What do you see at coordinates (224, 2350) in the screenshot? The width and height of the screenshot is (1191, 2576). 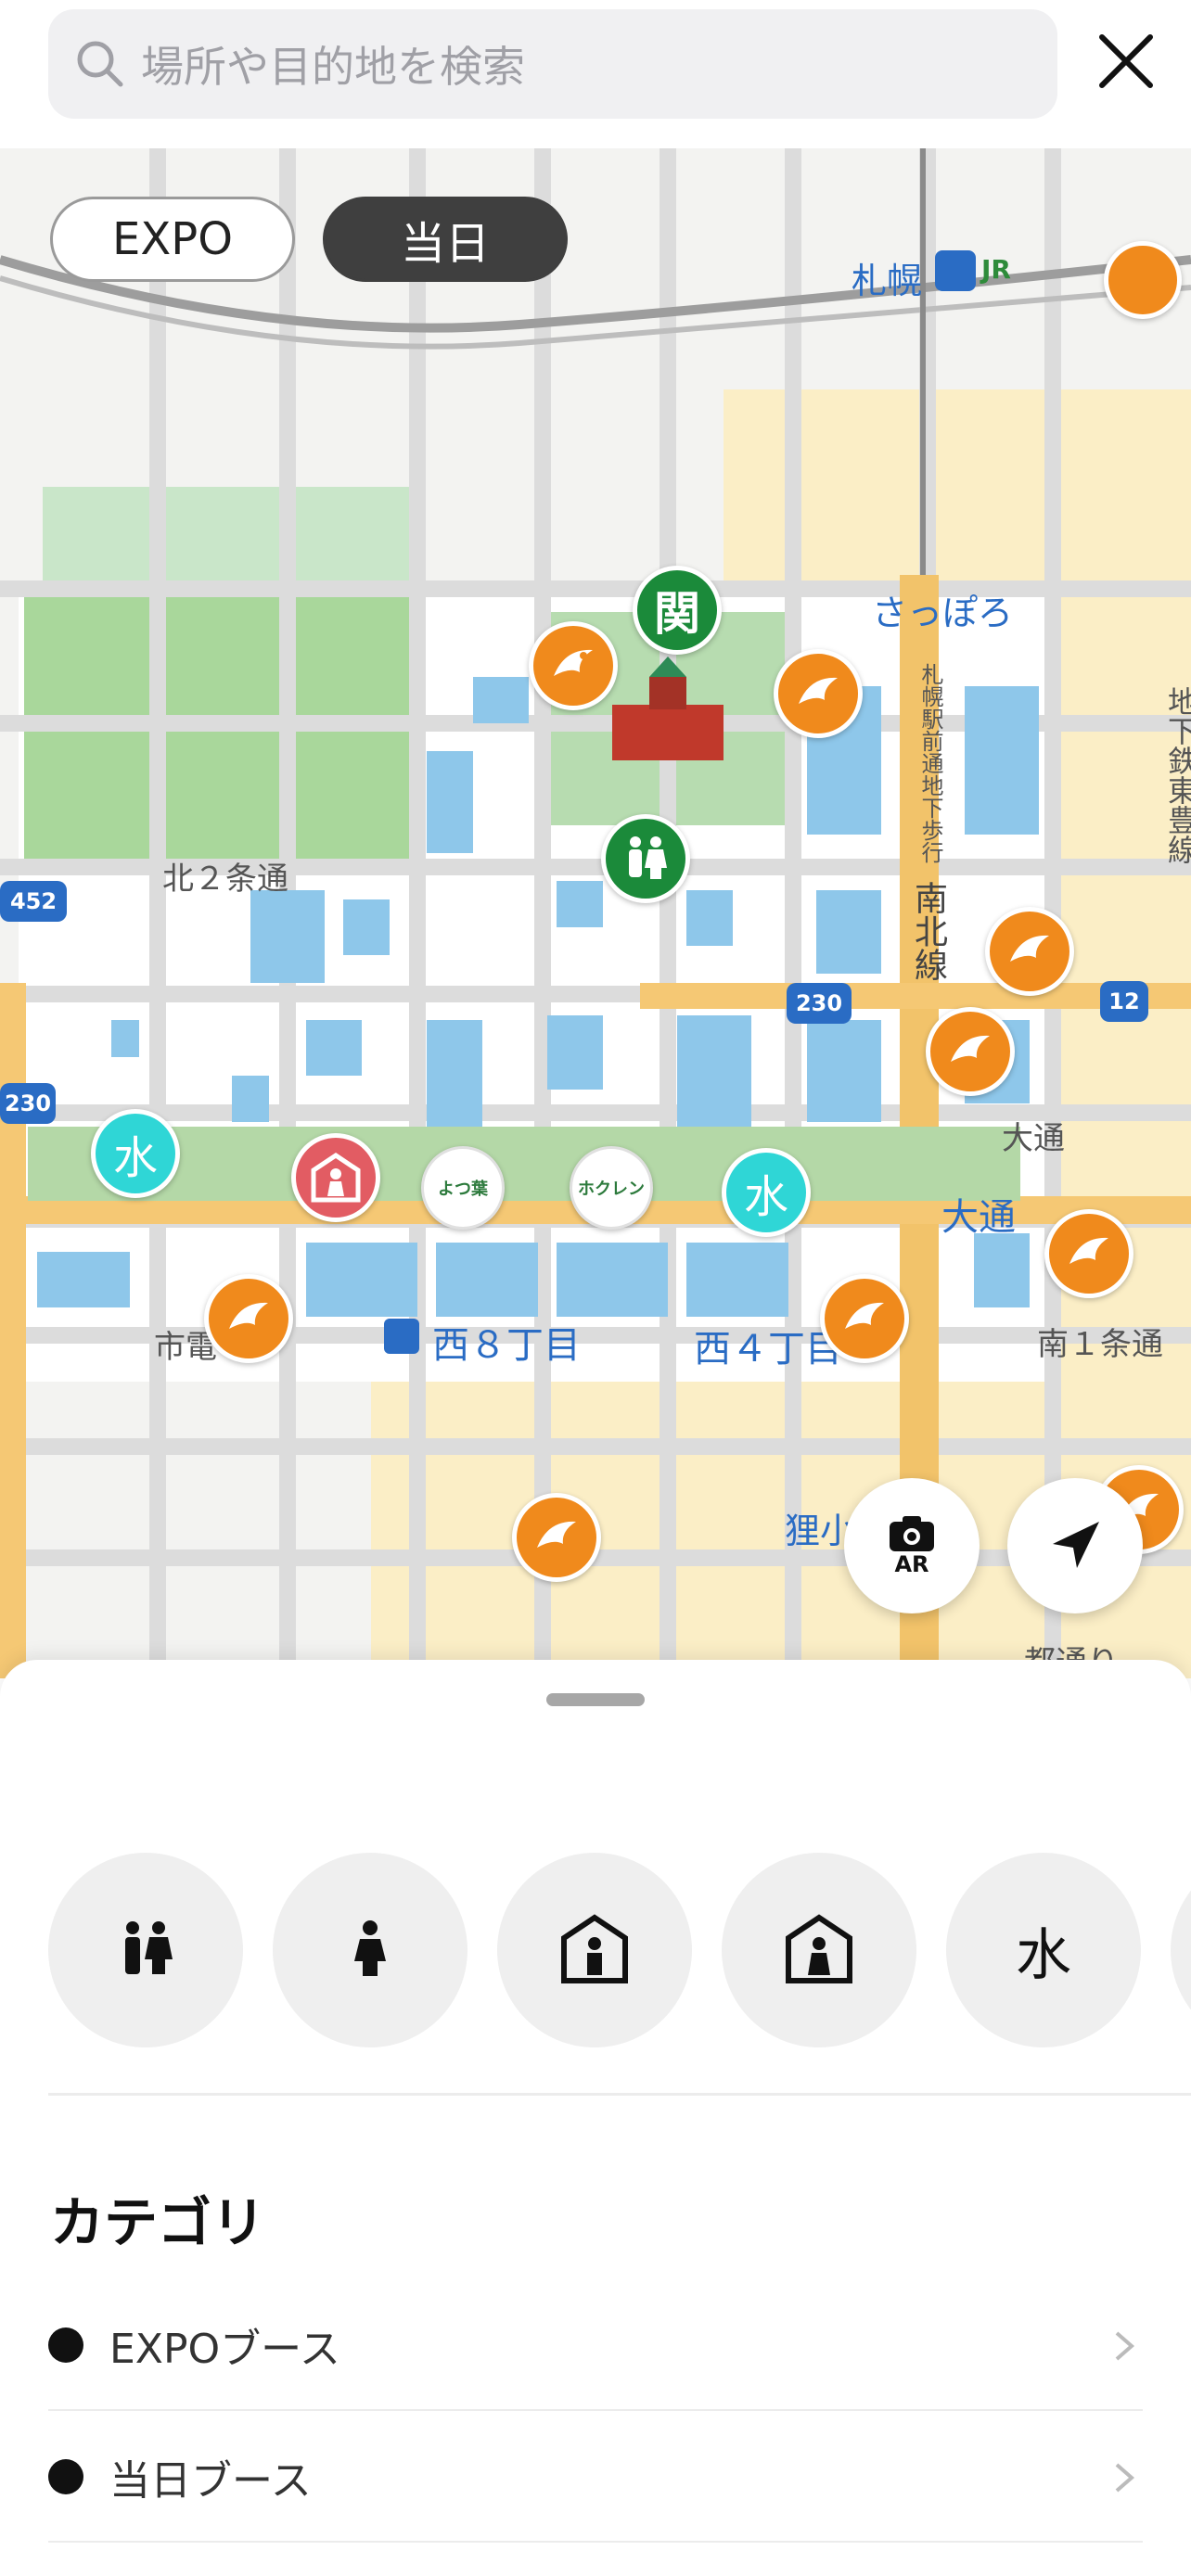 I see `category-label: EXPOブース` at bounding box center [224, 2350].